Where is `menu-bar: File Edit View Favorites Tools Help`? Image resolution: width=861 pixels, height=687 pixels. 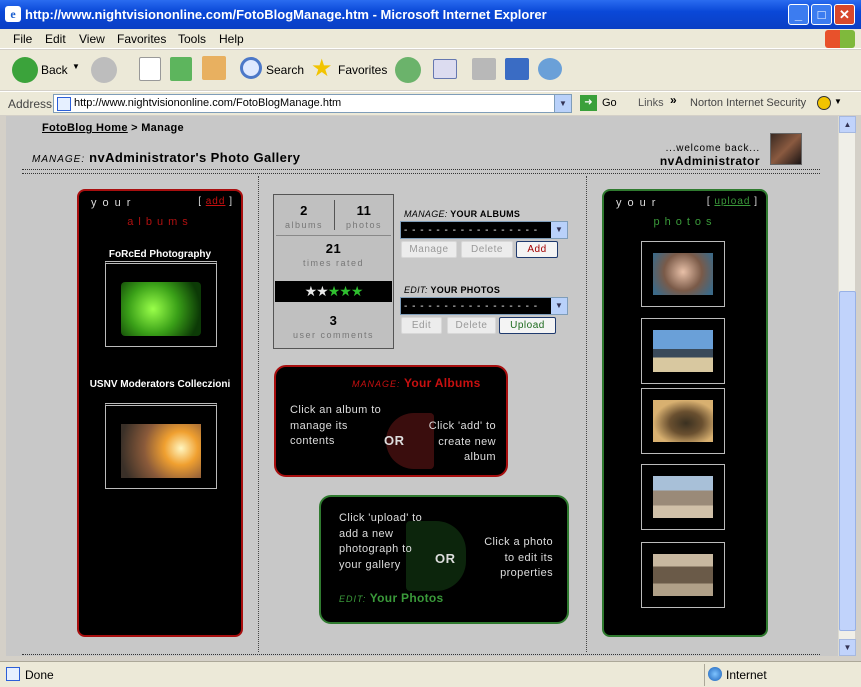
menu-bar: File Edit View Favorites Tools Help is located at coordinates (430, 39).